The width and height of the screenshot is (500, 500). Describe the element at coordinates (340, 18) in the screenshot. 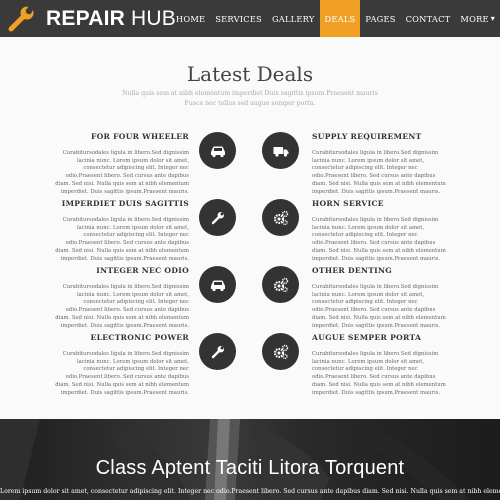

I see `nav-deals: DEALS` at that location.